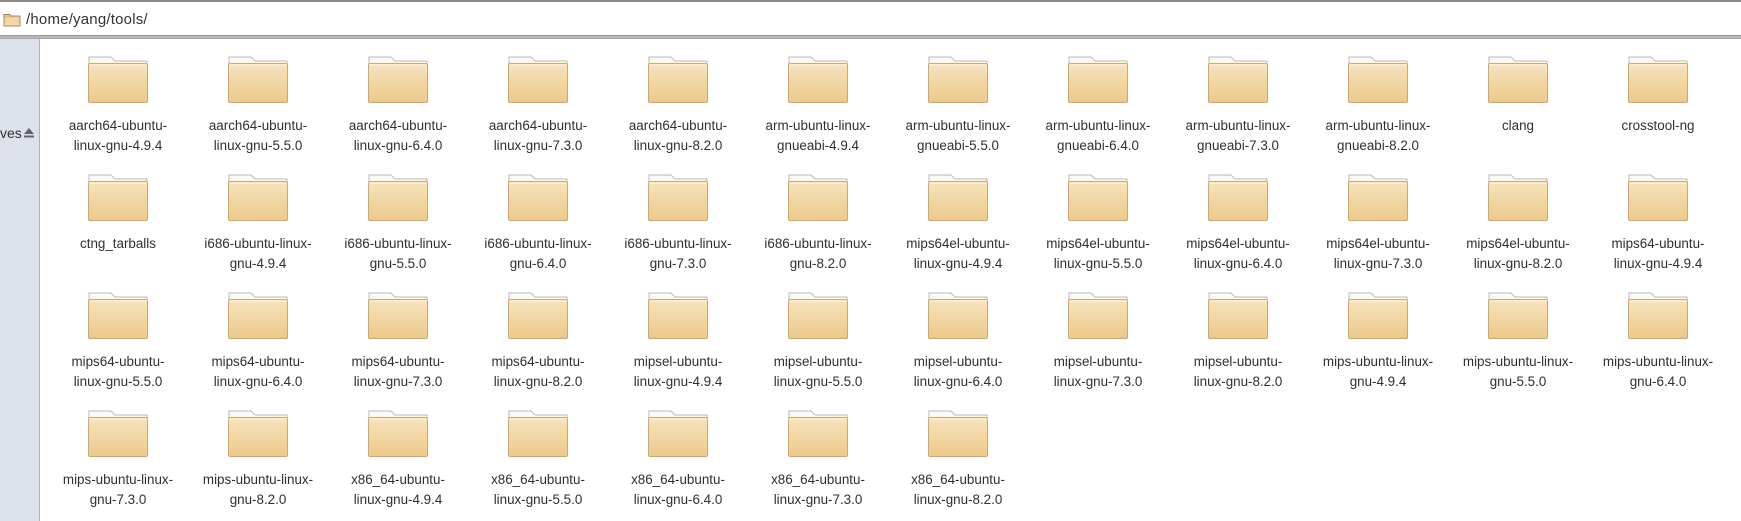 This screenshot has height=521, width=1741. I want to click on folder-item: i686-ubuntu-linux- gnu-7.3.0, so click(678, 229).